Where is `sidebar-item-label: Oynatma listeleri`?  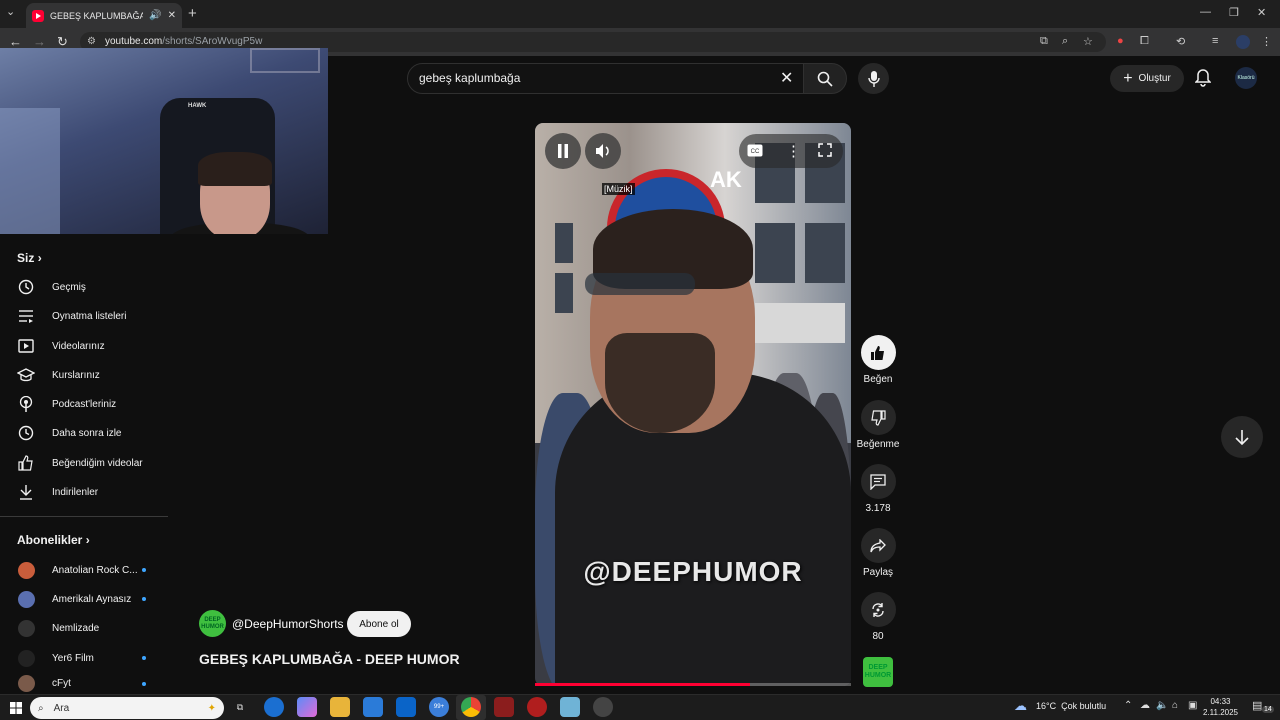 sidebar-item-label: Oynatma listeleri is located at coordinates (89, 316).